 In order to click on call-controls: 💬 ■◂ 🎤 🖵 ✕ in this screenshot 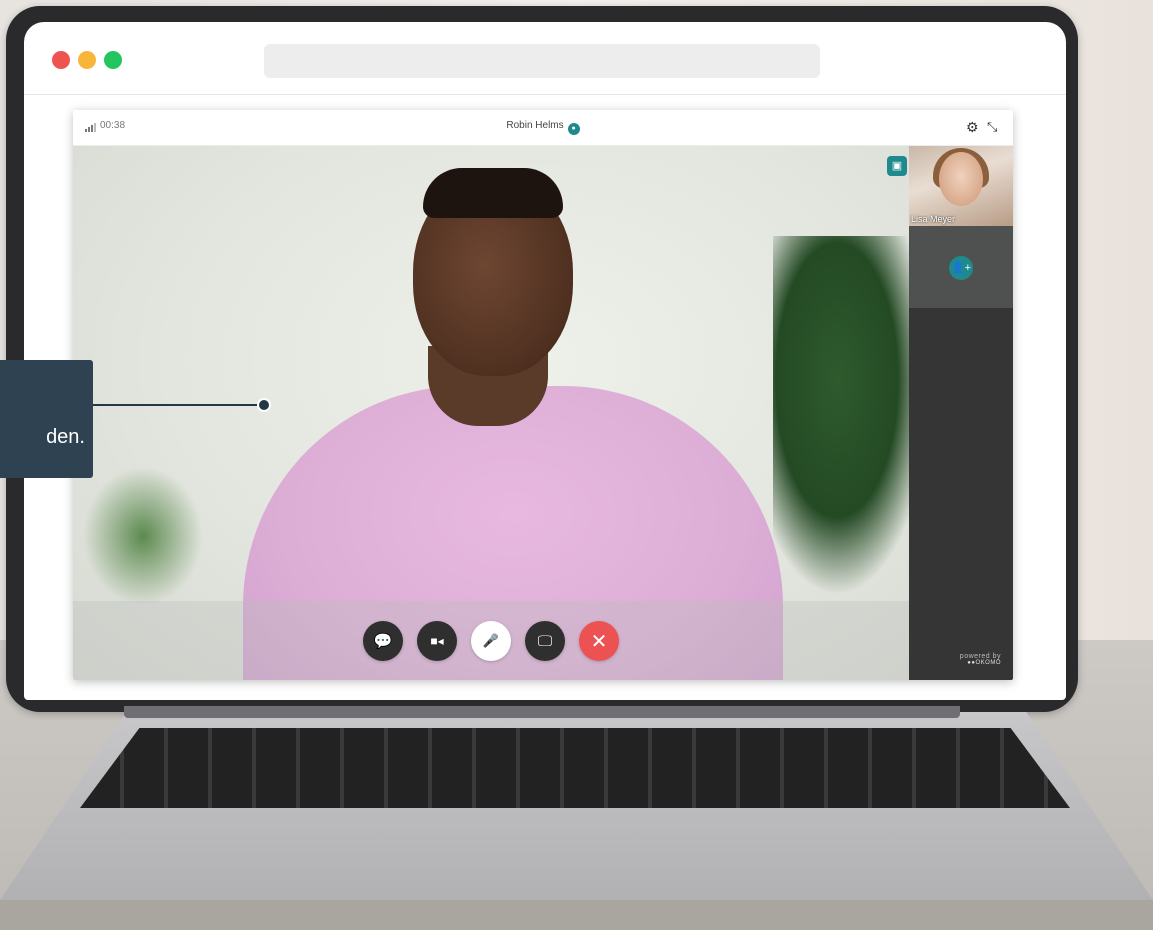, I will do `click(491, 641)`.